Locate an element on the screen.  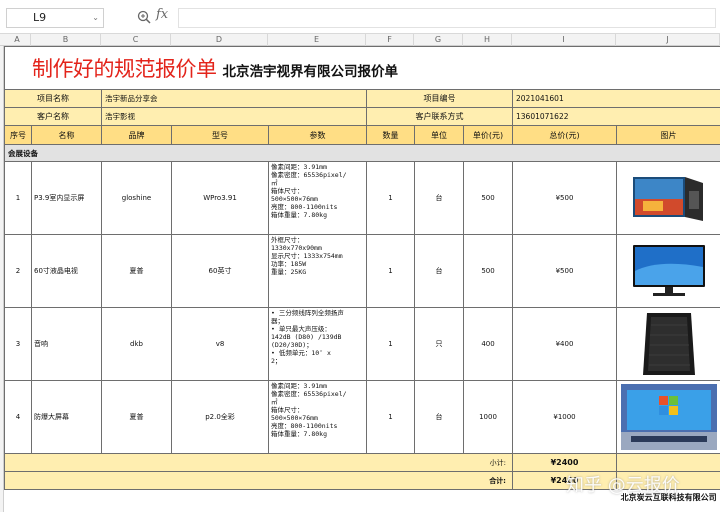
item-name: 防爆大屏幕 is located at coordinates (66, 417).